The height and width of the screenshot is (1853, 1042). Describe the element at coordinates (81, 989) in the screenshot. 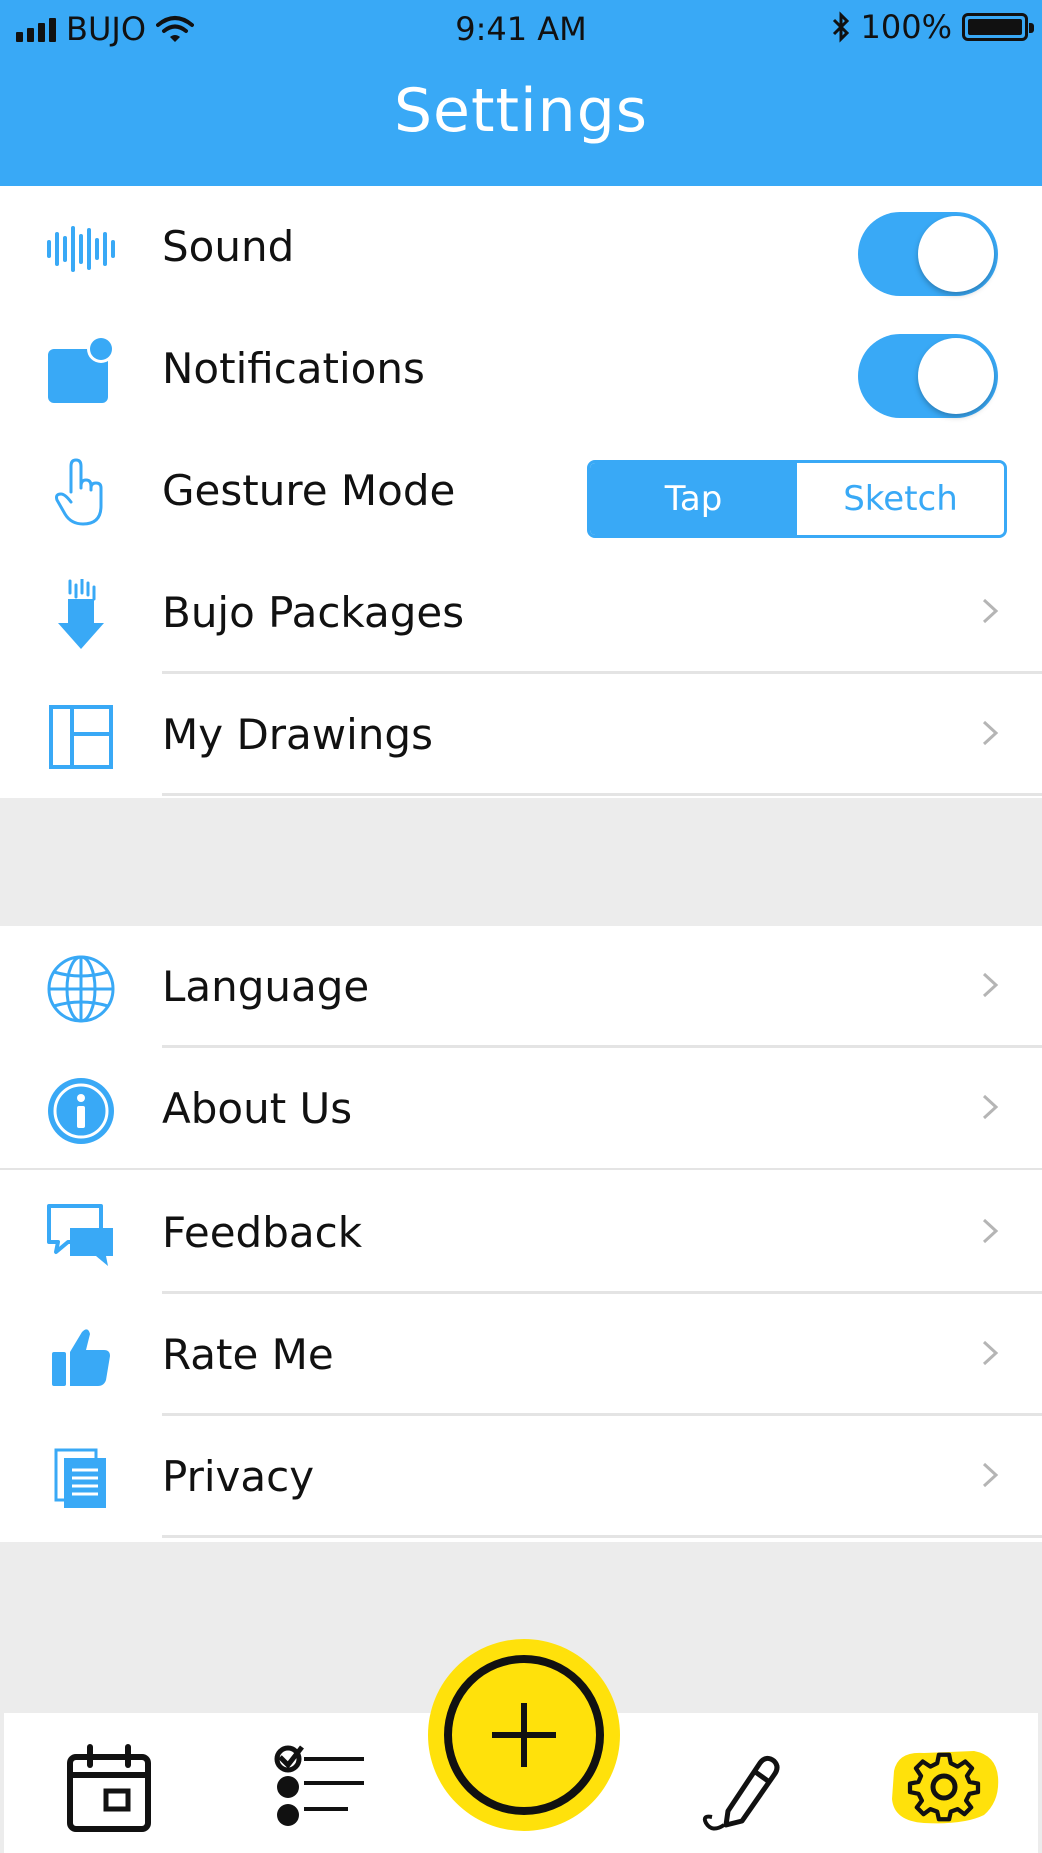

I see `globe-icon` at that location.